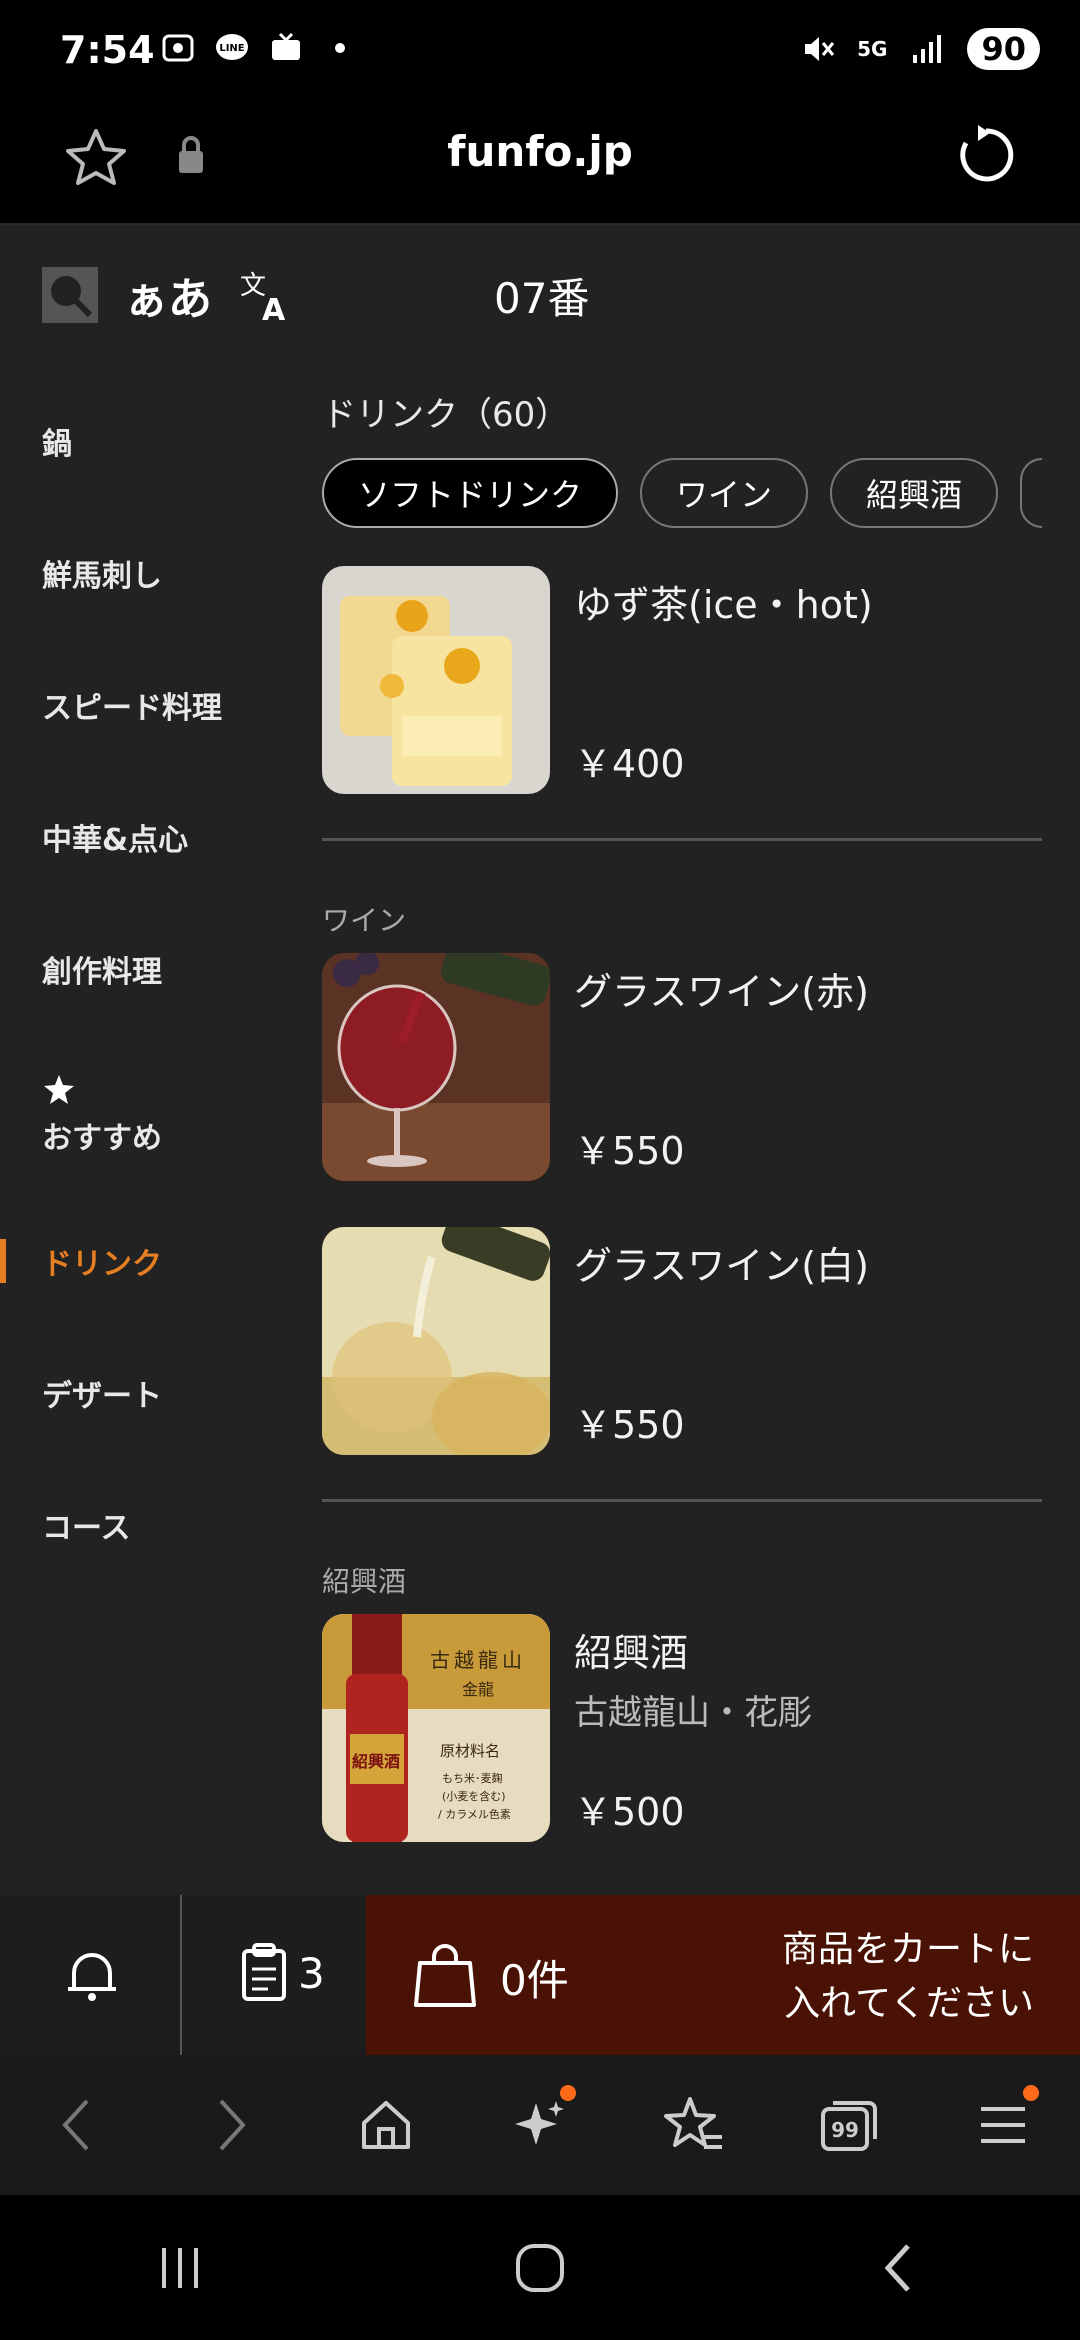  I want to click on chip-shaoxing: 紹興酒, so click(914, 493).